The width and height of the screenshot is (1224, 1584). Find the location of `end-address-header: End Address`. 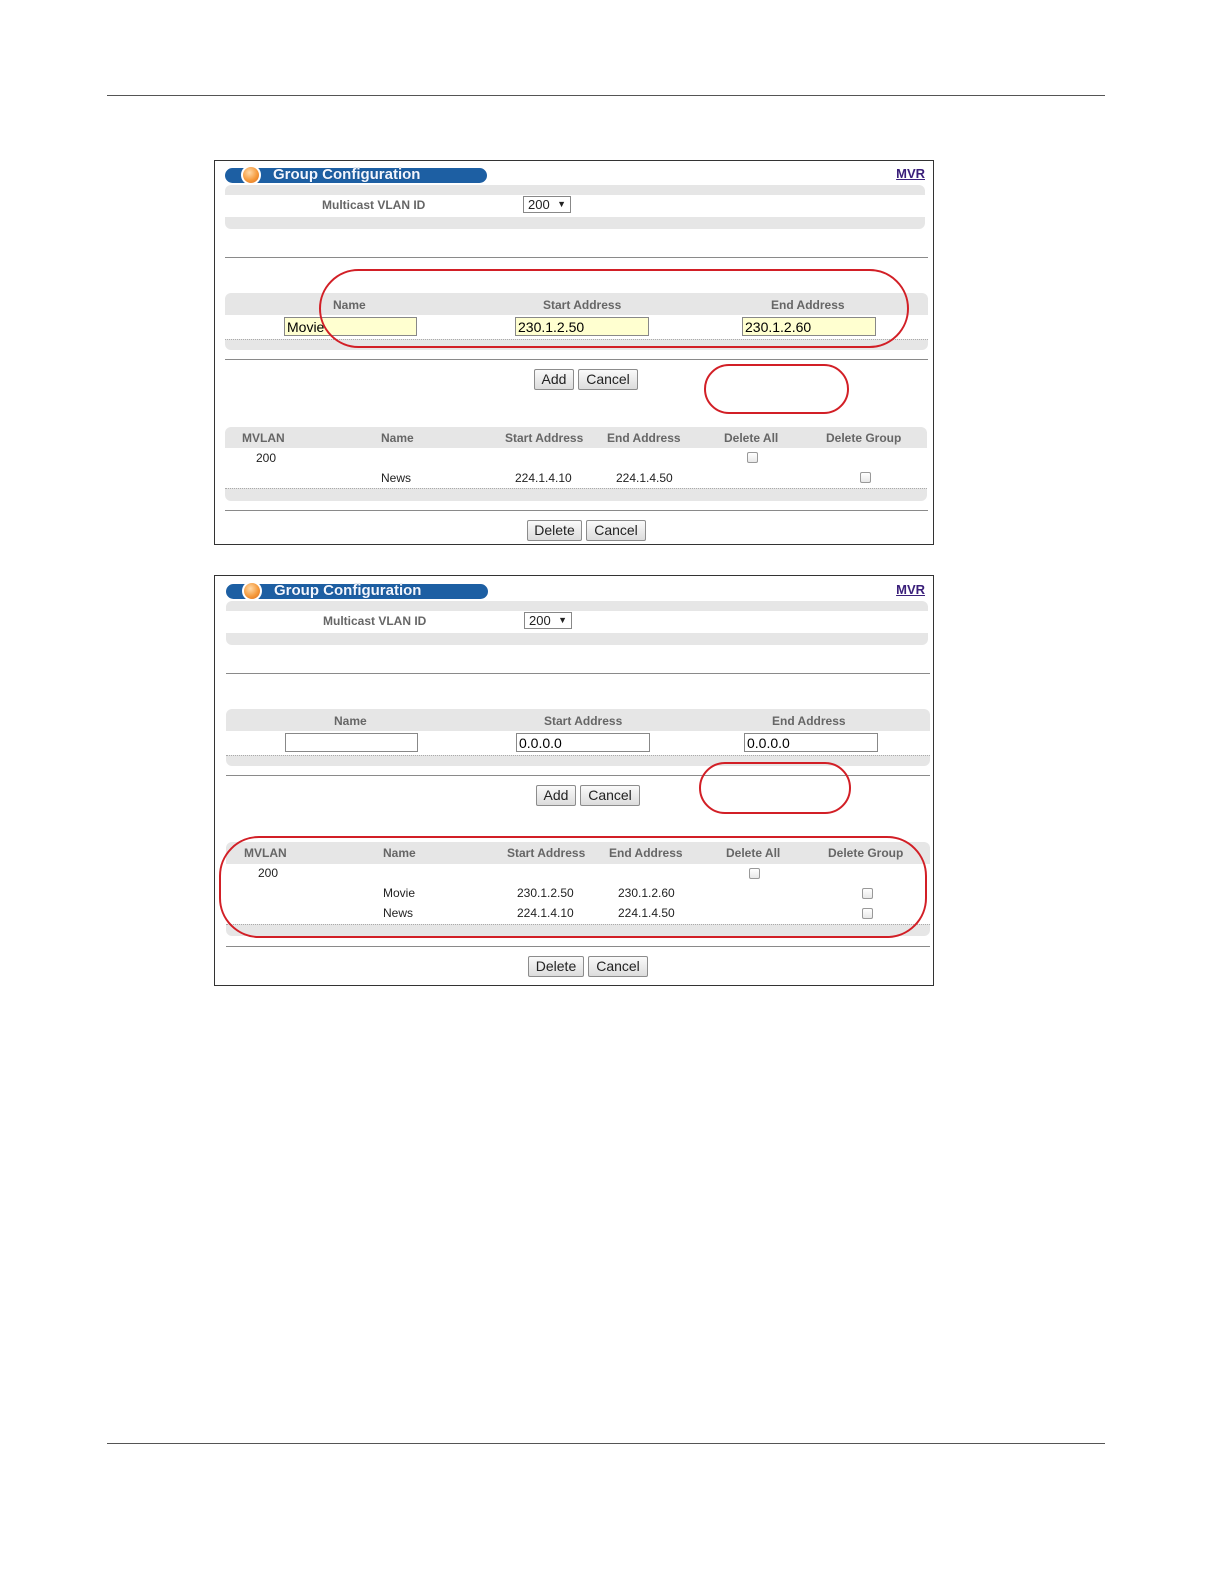

end-address-header: End Address is located at coordinates (809, 721).